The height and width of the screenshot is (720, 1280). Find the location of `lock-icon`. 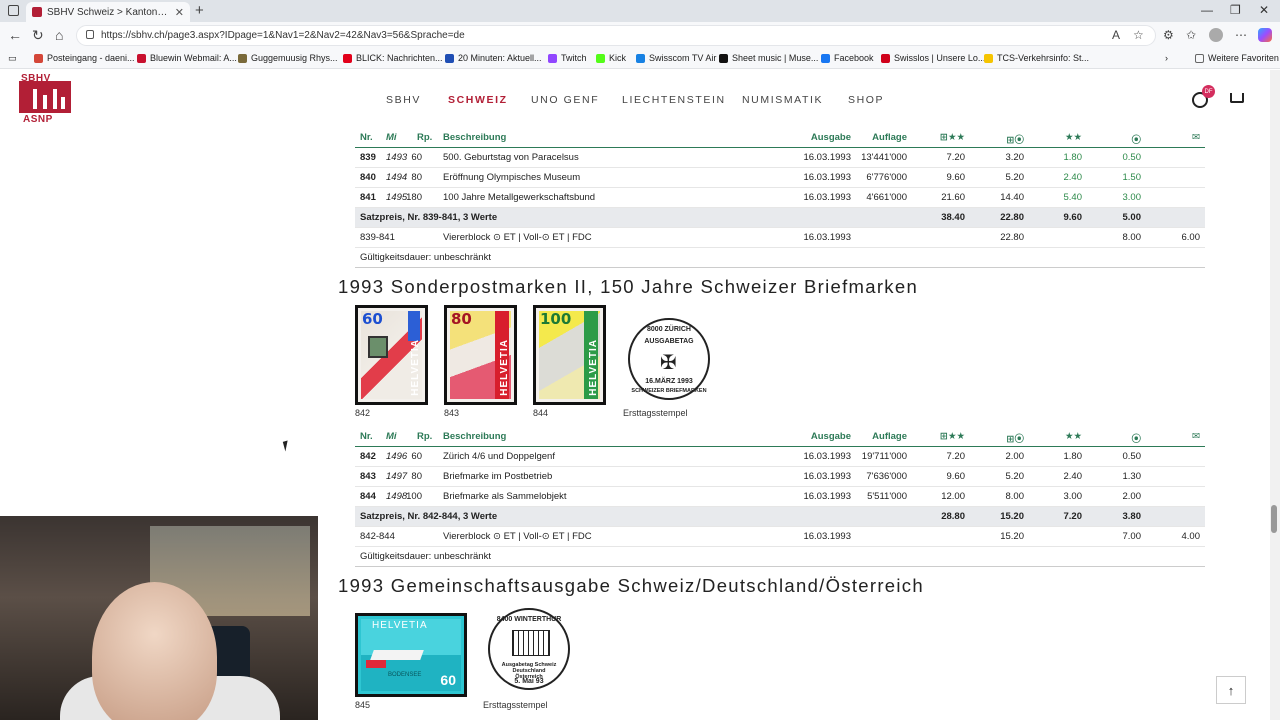

lock-icon is located at coordinates (90, 34).